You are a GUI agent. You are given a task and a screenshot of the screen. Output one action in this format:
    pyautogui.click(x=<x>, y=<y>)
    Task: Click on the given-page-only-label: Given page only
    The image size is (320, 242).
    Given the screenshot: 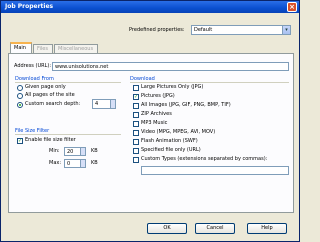 What is the action you would take?
    pyautogui.click(x=45, y=87)
    